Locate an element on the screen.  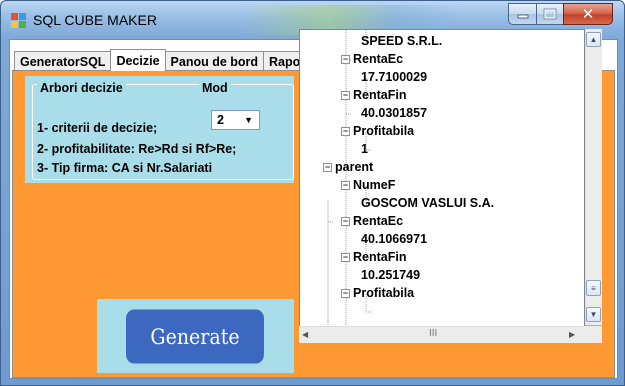
scroll-thumb-grip-icon: III is located at coordinates (433, 333).